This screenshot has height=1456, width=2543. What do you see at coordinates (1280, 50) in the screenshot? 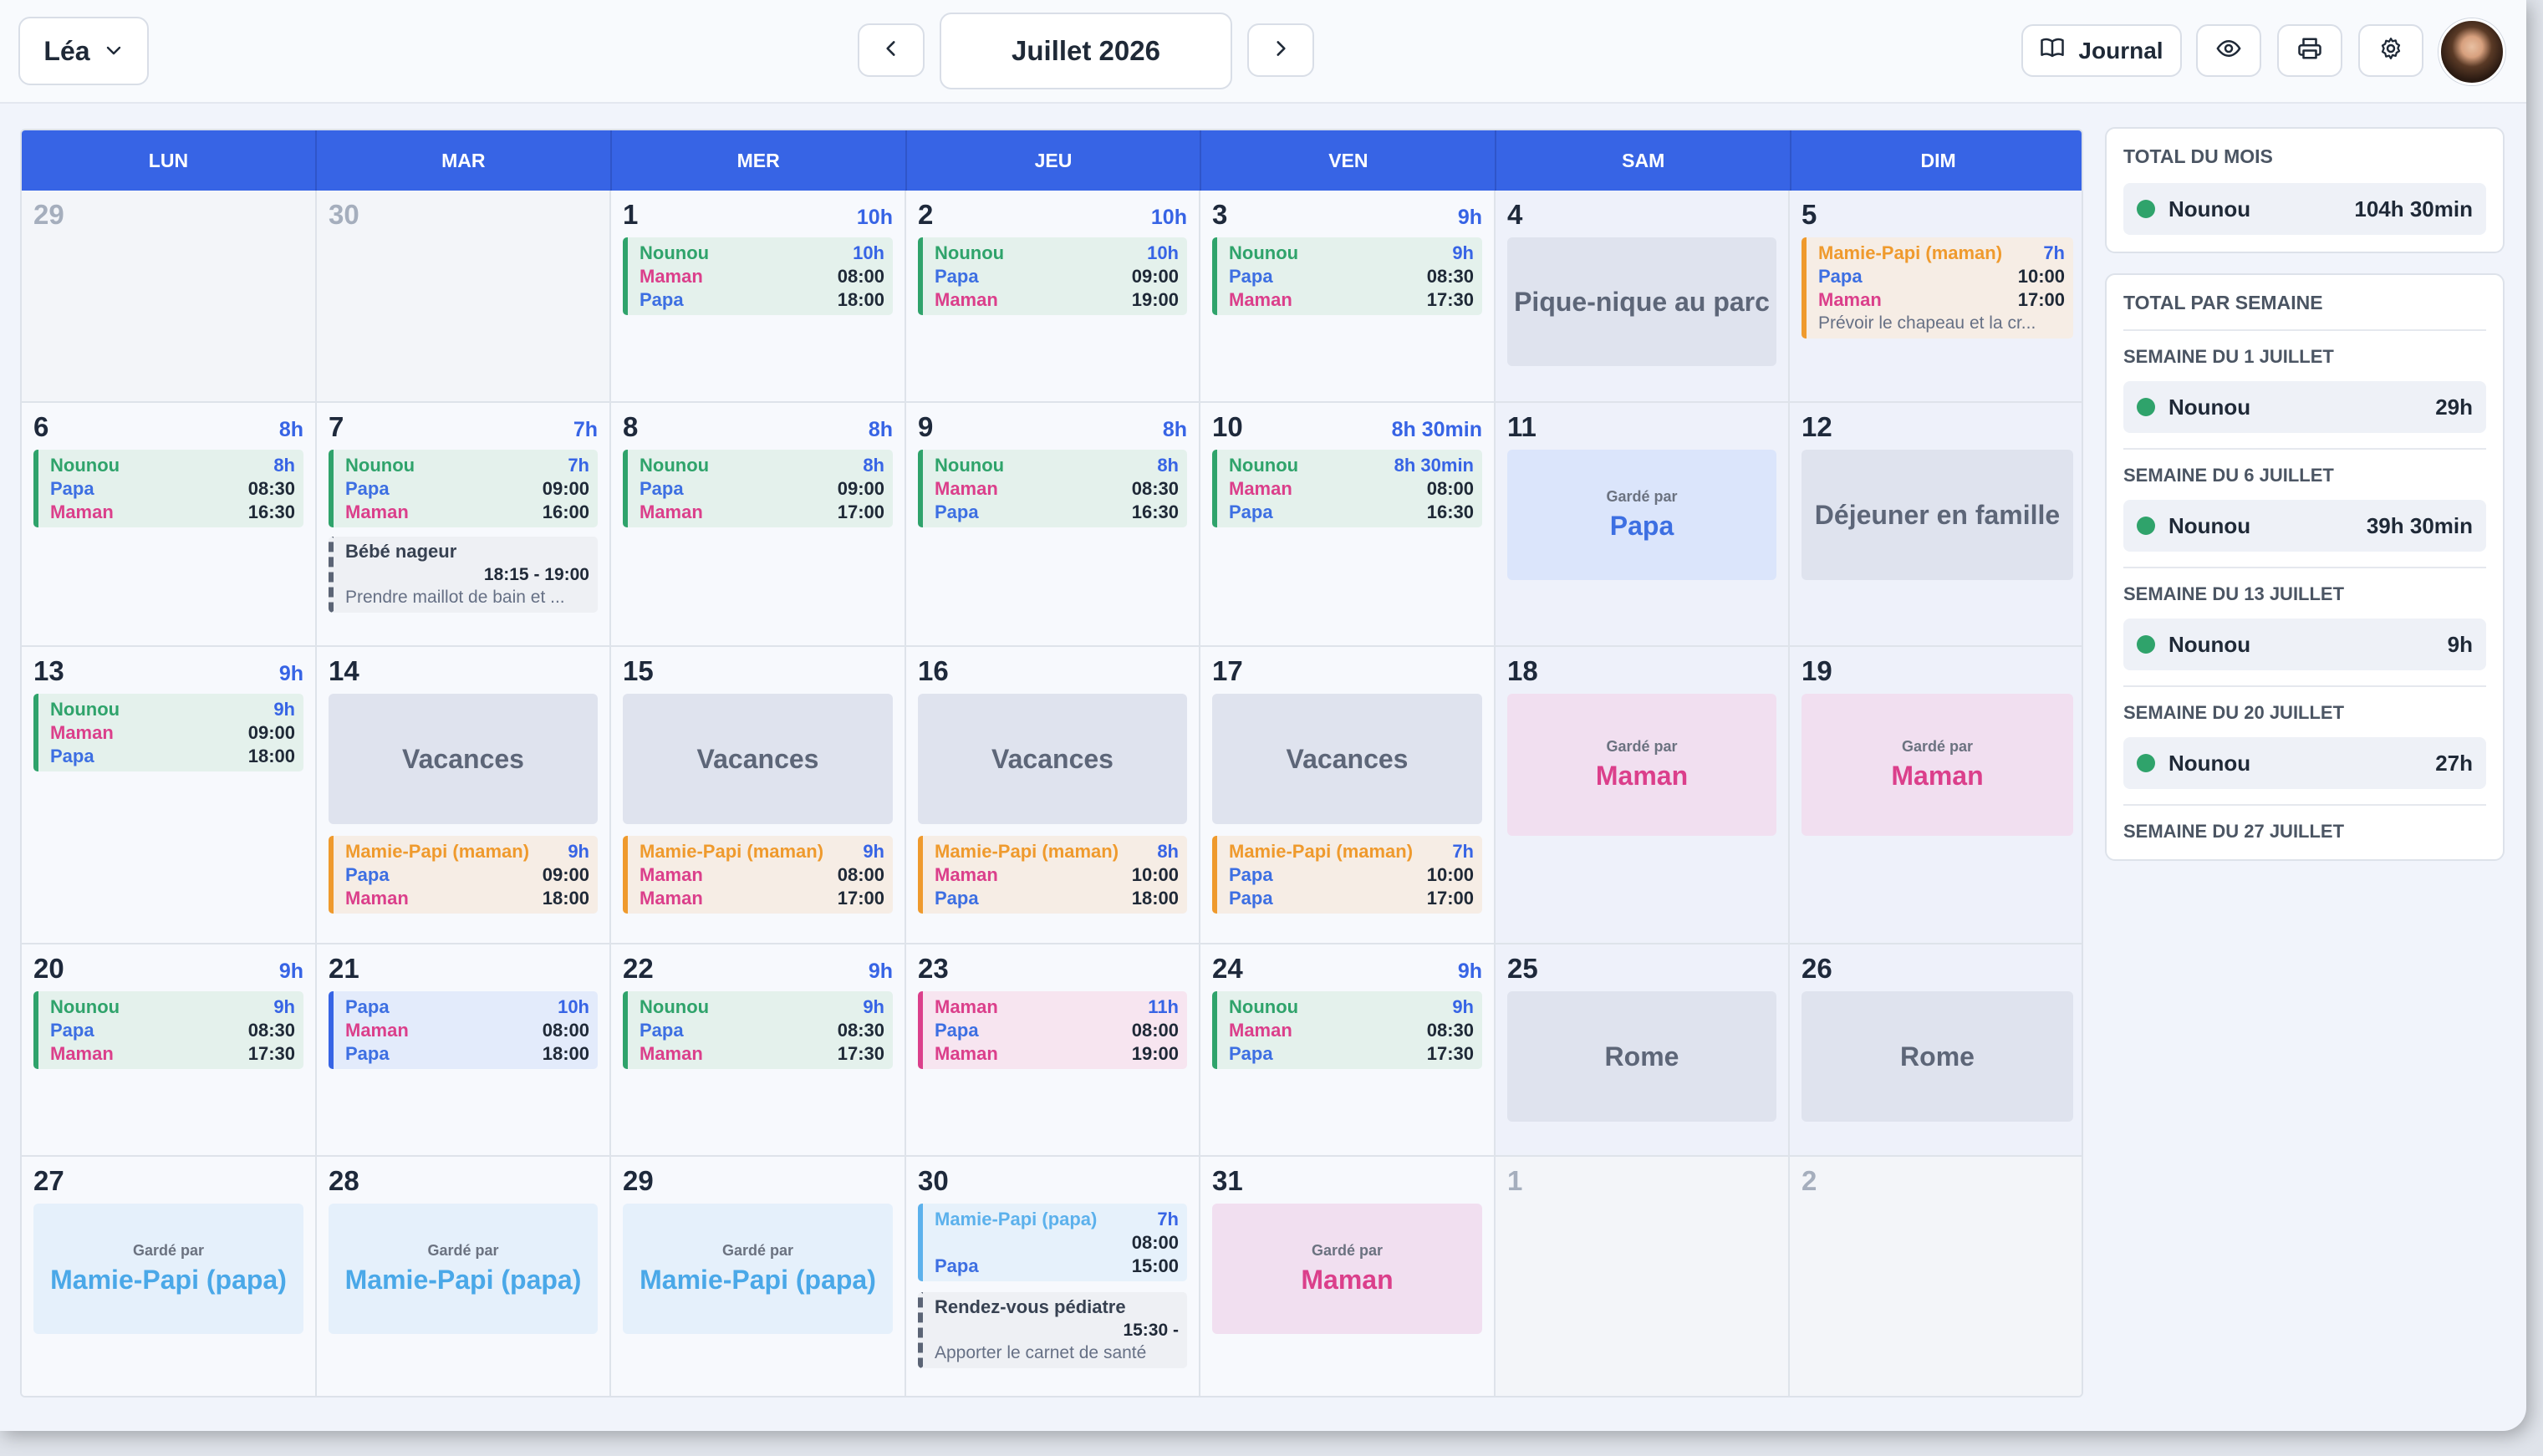
I see `next-month-button` at bounding box center [1280, 50].